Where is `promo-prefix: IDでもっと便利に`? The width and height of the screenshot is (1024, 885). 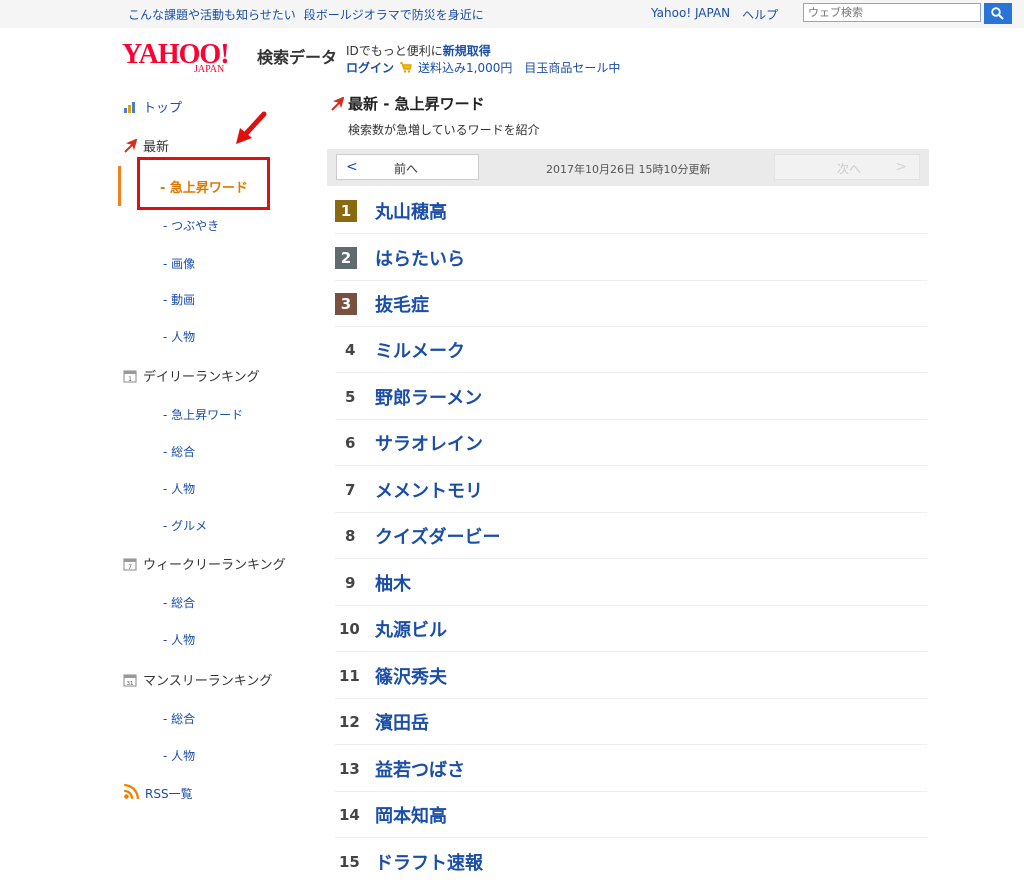
promo-prefix: IDでもっと便利に is located at coordinates (394, 51).